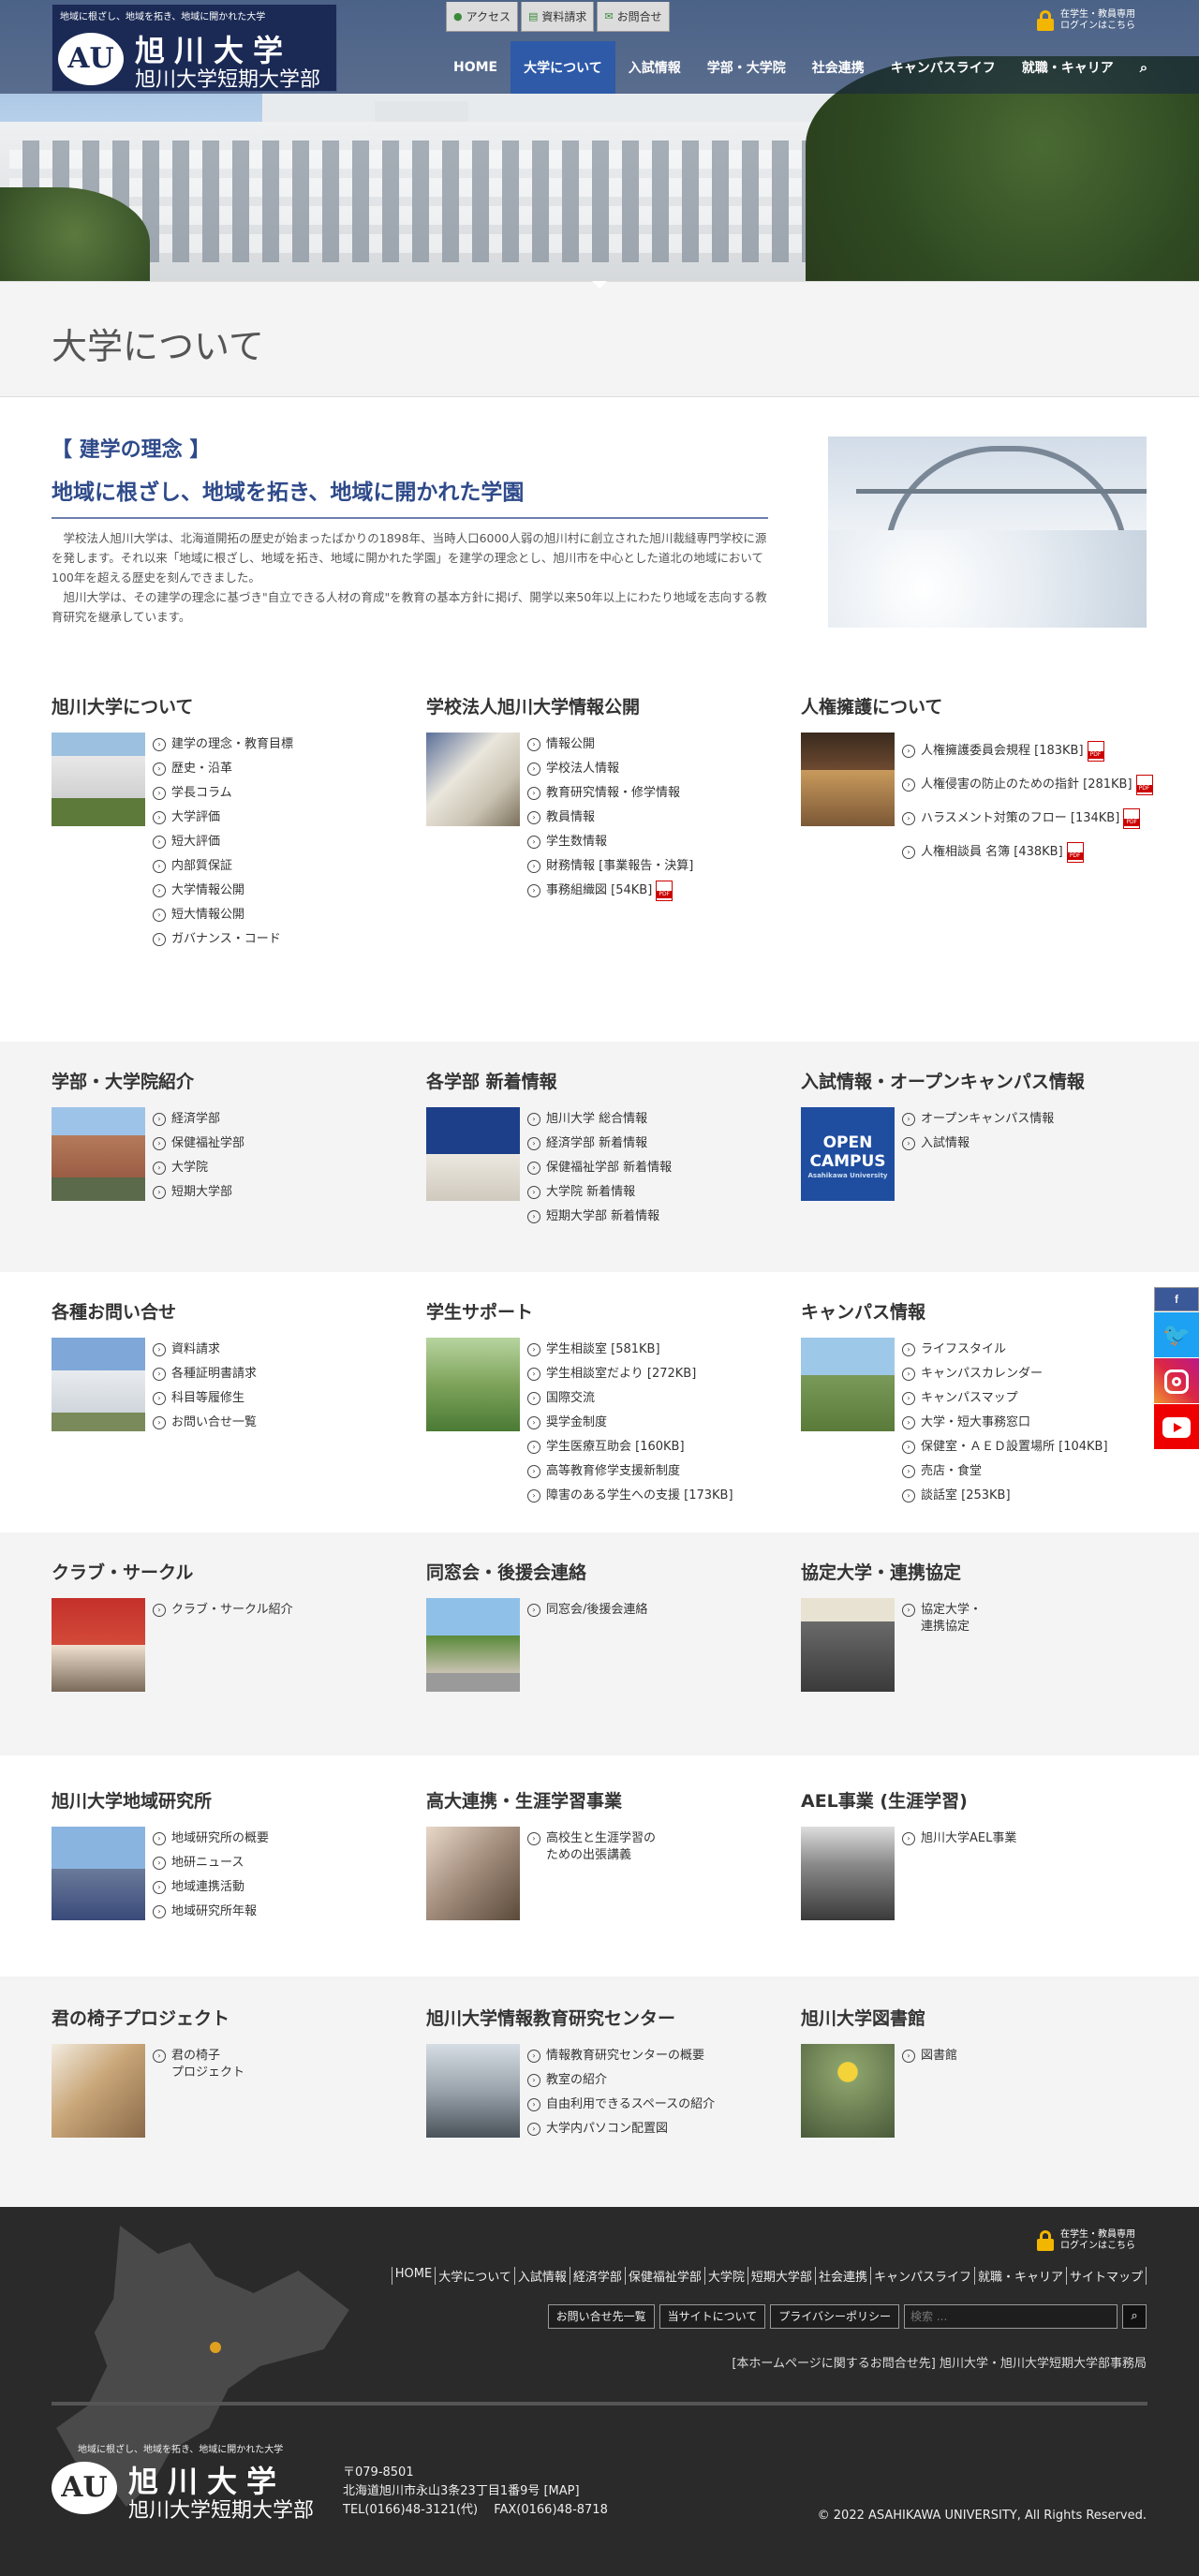 Image resolution: width=1199 pixels, height=2576 pixels. I want to click on menu-campus-life: キャンパスライフ, so click(943, 67).